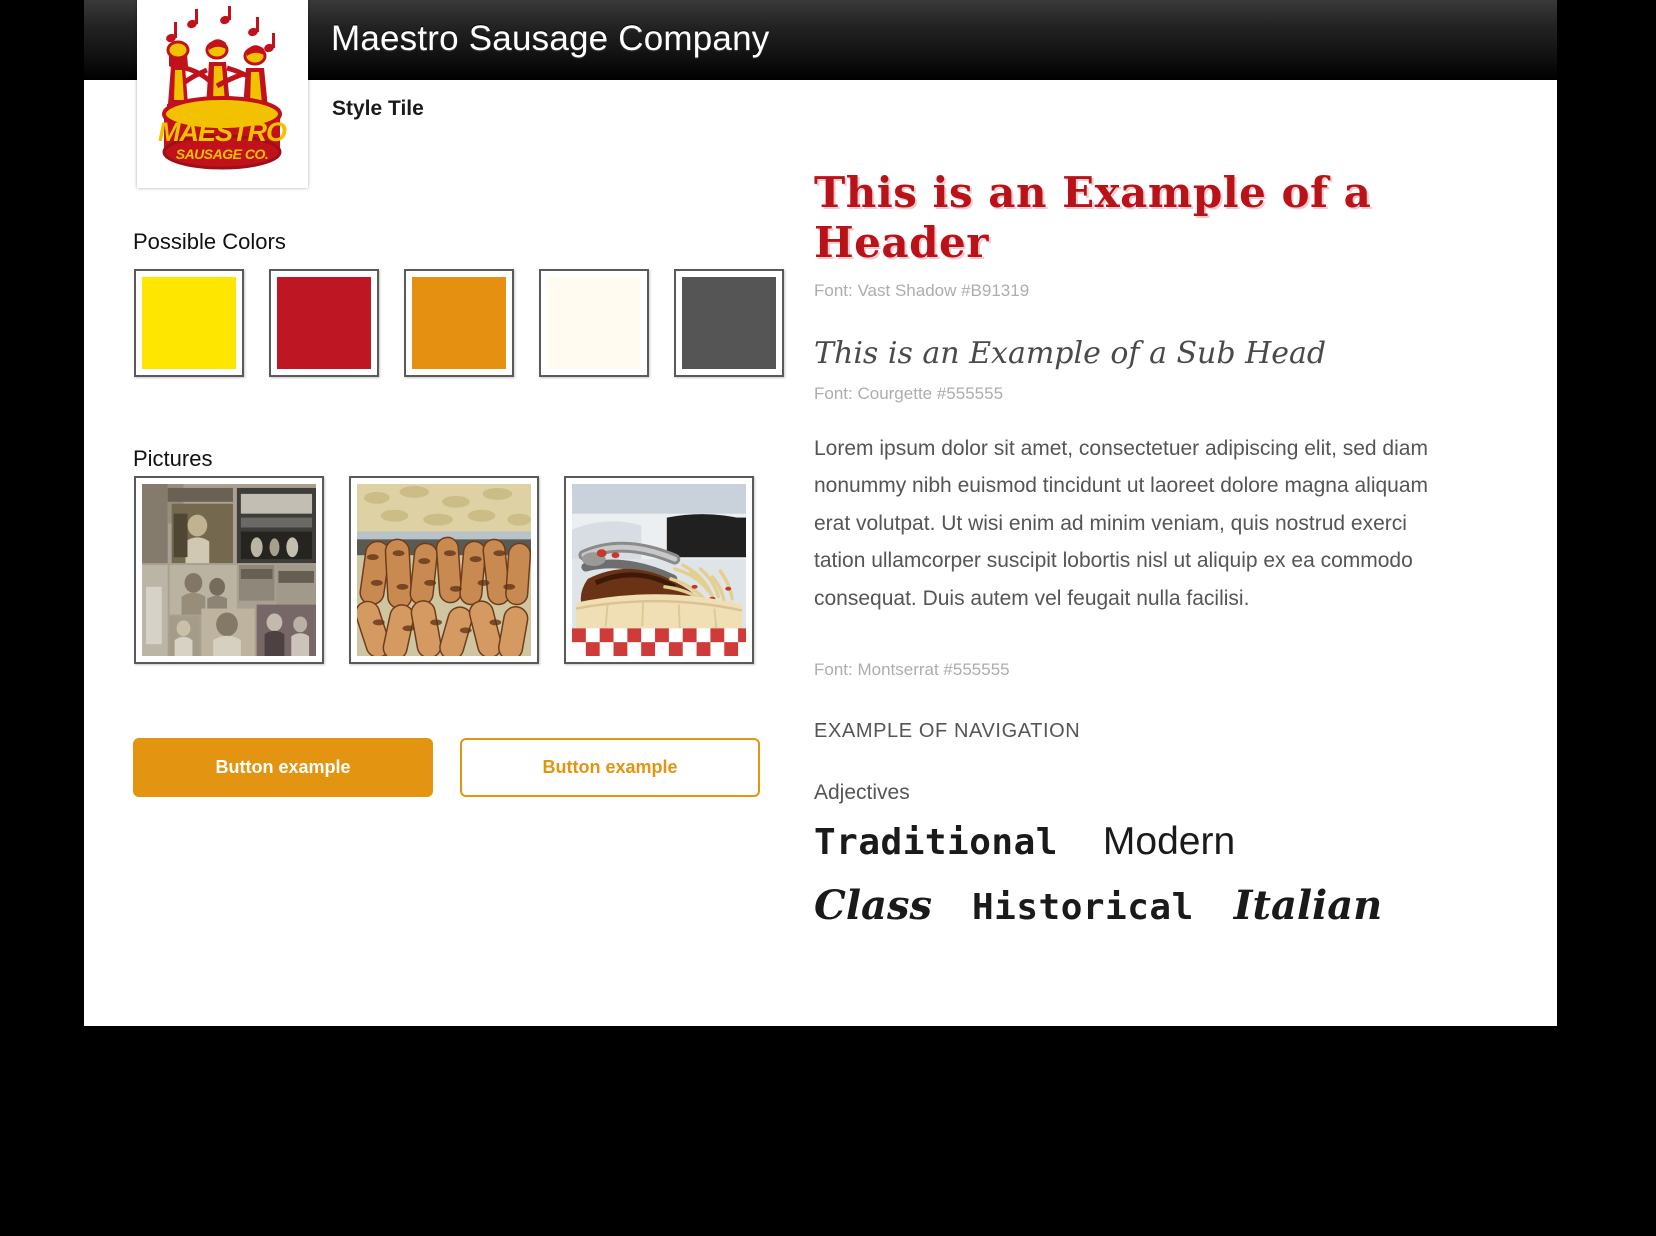 The width and height of the screenshot is (1656, 1236). What do you see at coordinates (209, 241) in the screenshot?
I see `possible-colors-label: Possible Colors` at bounding box center [209, 241].